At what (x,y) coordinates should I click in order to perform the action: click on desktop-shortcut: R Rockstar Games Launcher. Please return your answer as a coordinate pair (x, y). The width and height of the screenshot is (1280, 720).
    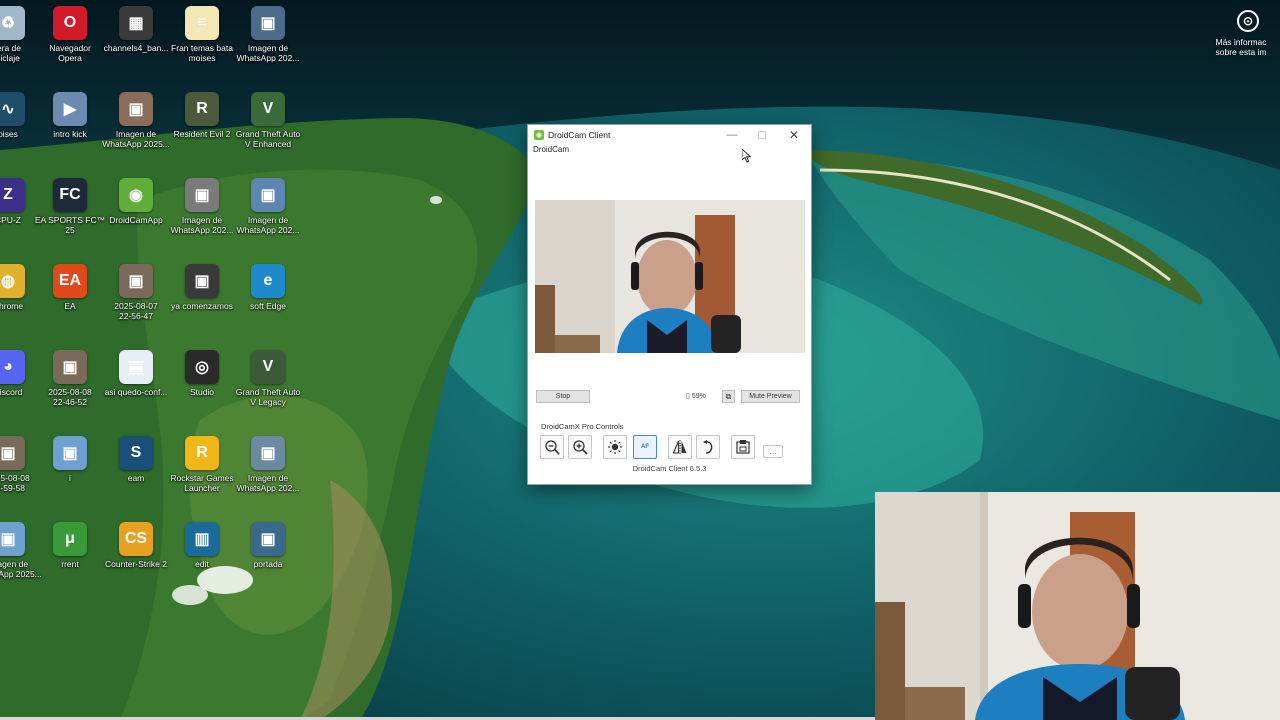
    Looking at the image, I should click on (202, 464).